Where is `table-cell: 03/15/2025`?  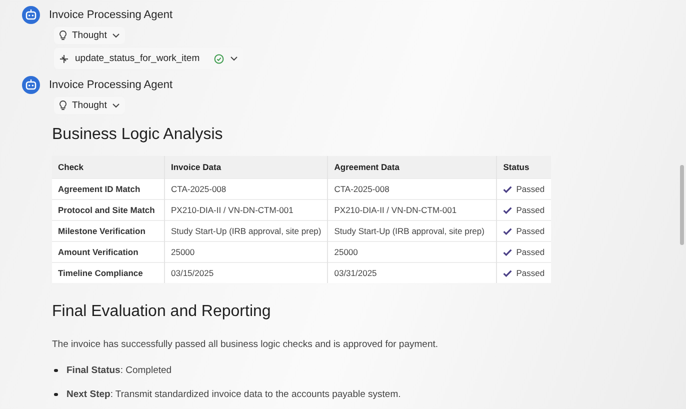
table-cell: 03/15/2025 is located at coordinates (246, 272).